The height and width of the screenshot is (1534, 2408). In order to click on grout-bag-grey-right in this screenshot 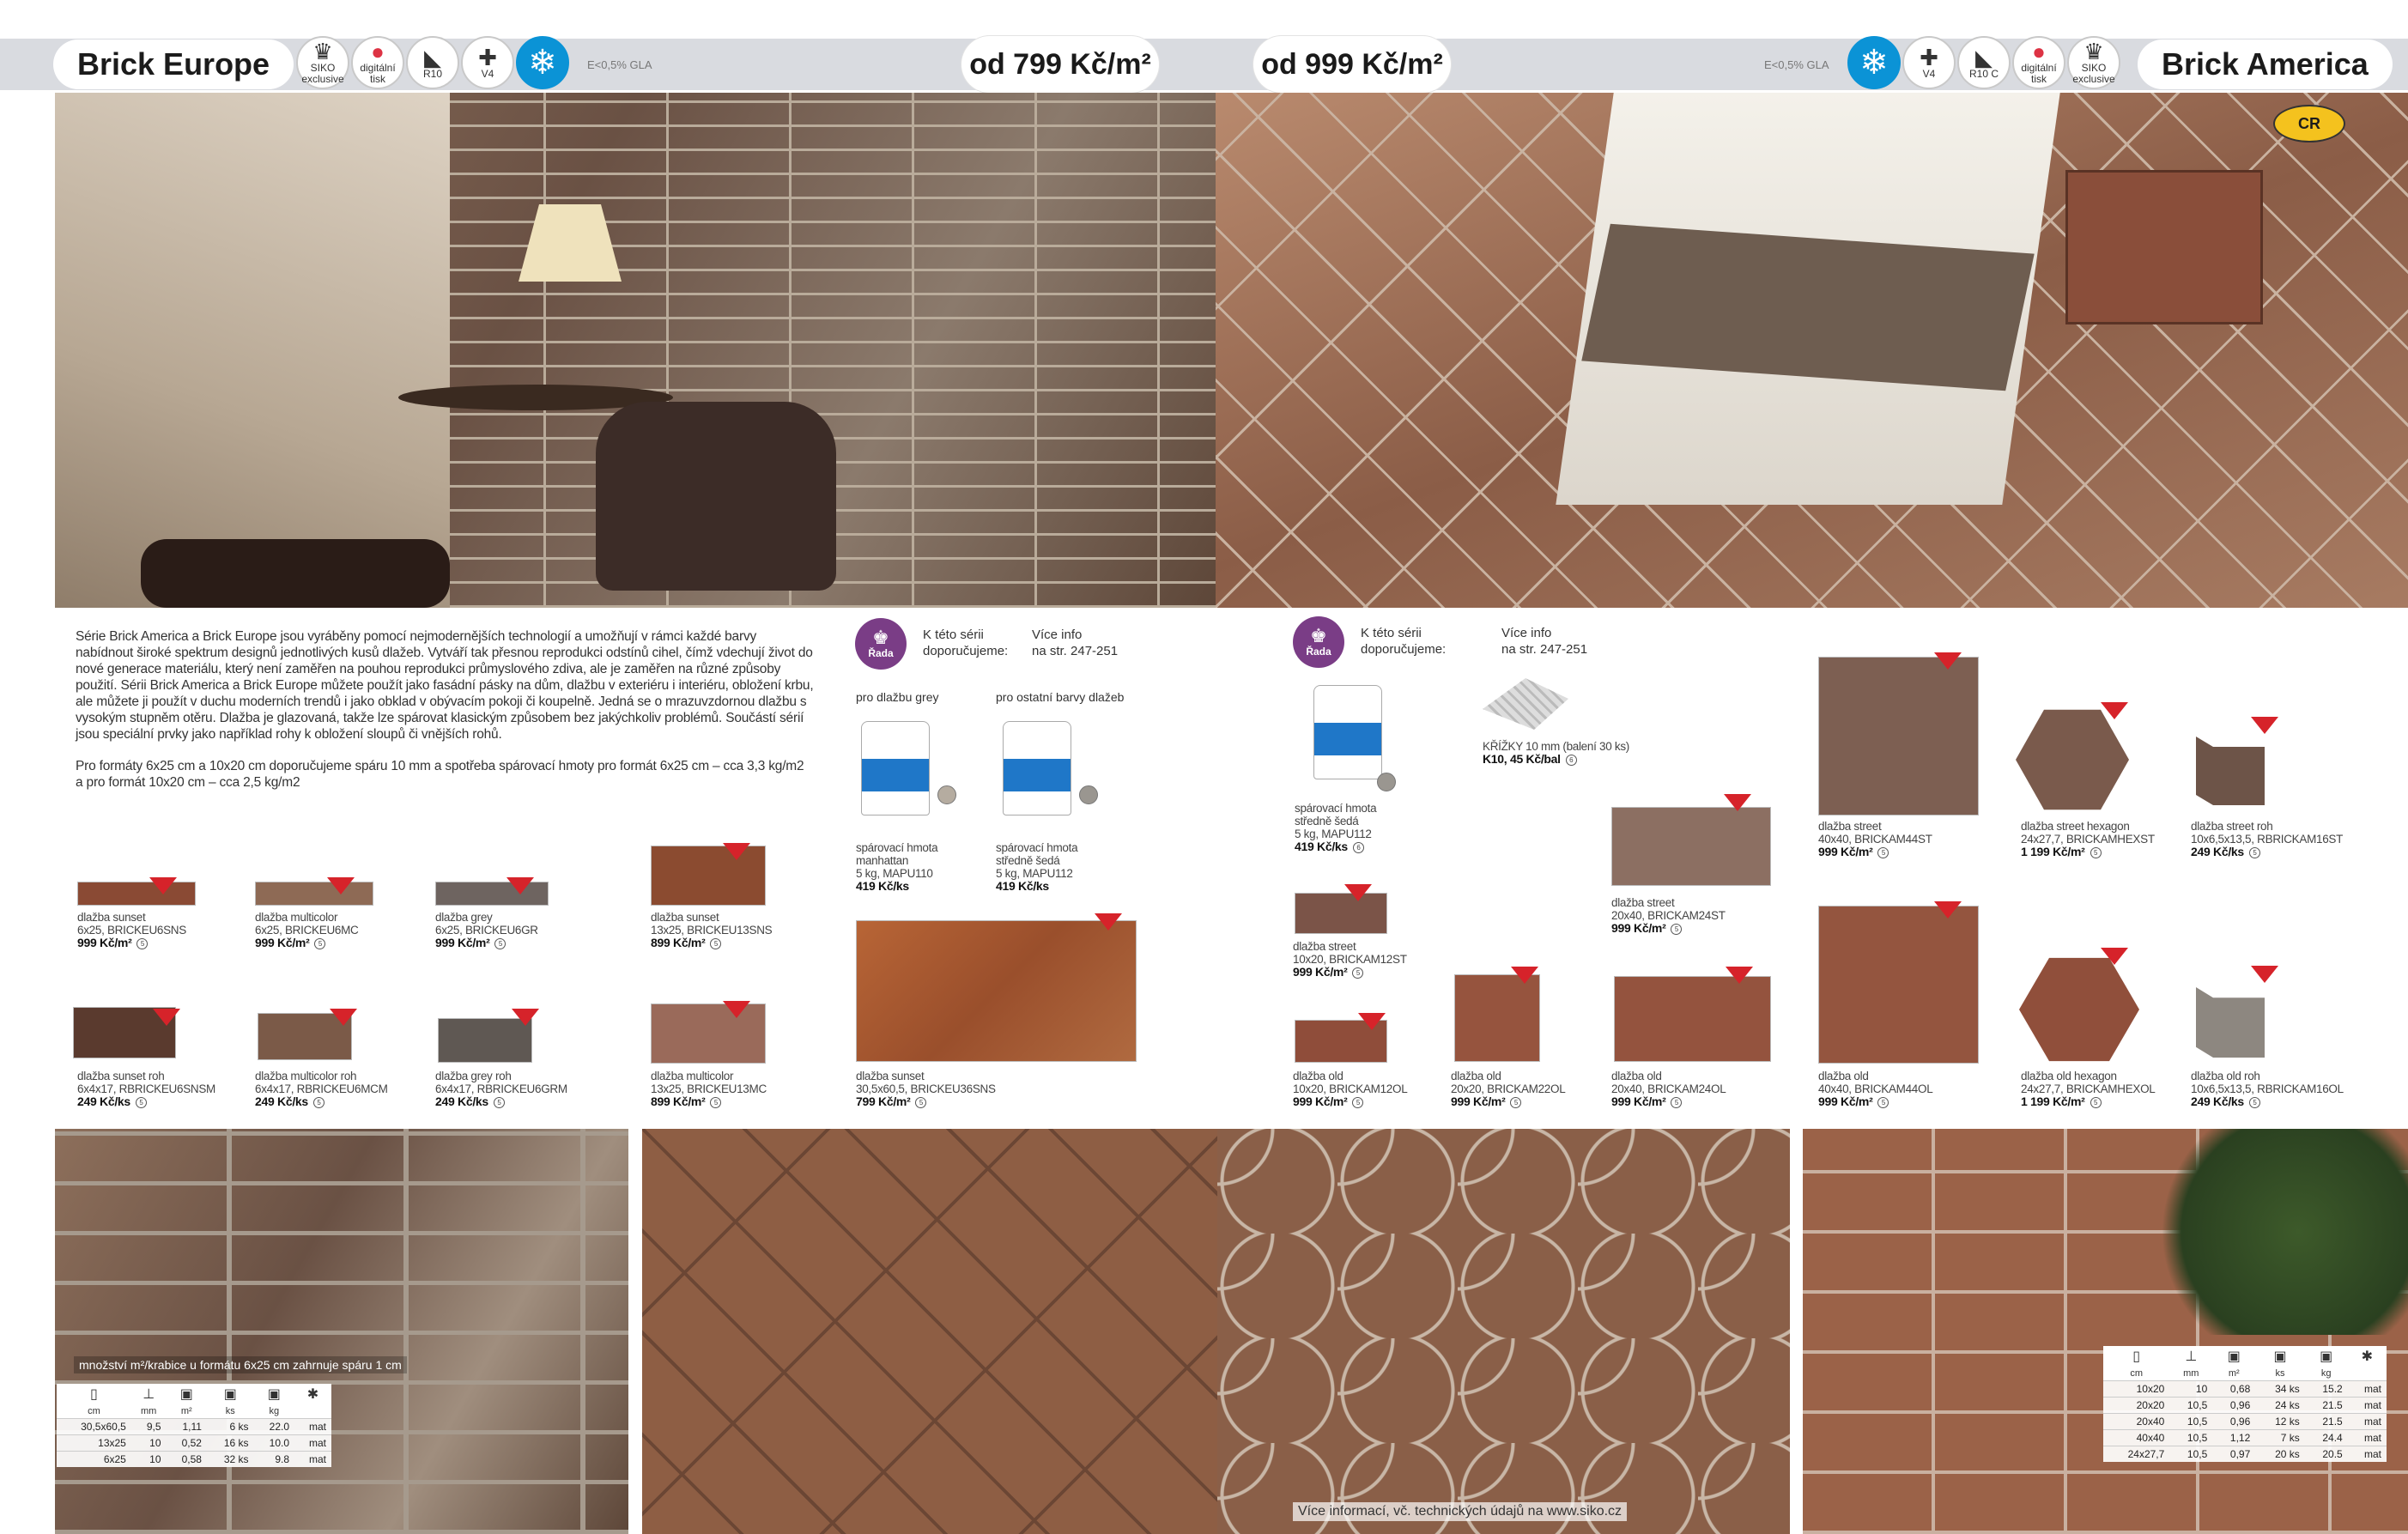, I will do `click(1348, 732)`.